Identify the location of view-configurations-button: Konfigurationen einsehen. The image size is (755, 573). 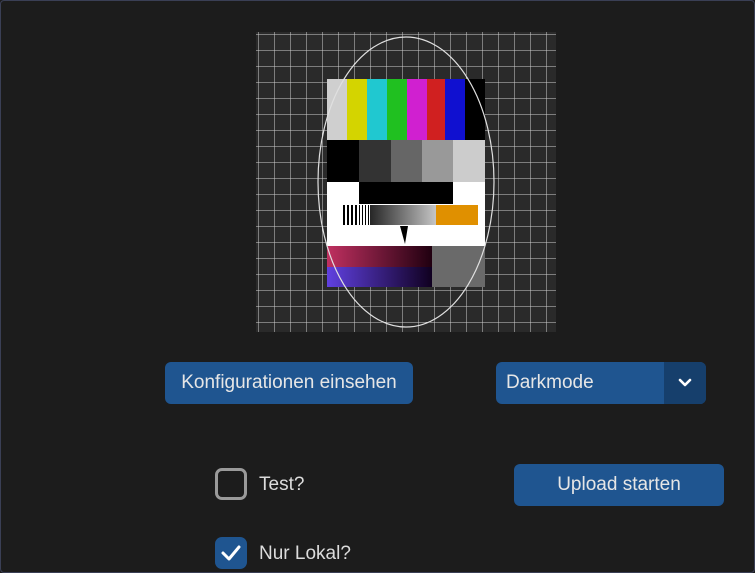
(289, 383).